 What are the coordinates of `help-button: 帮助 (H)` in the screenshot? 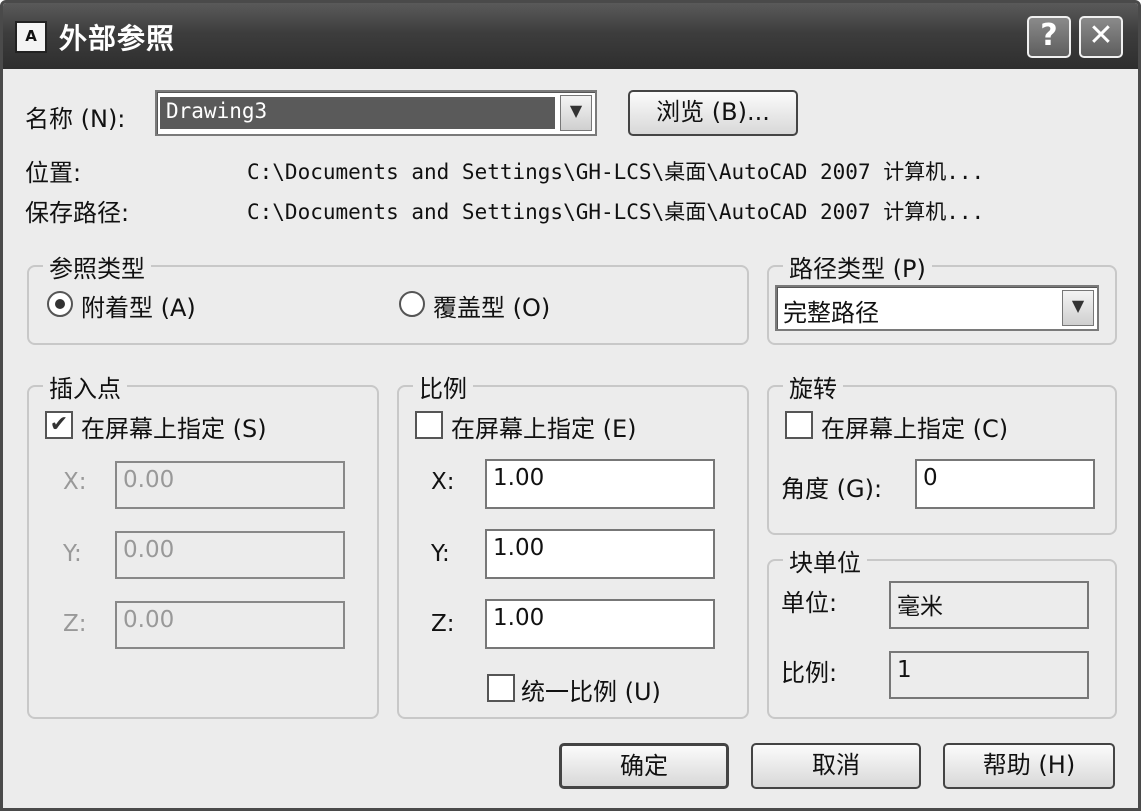 It's located at (1029, 766).